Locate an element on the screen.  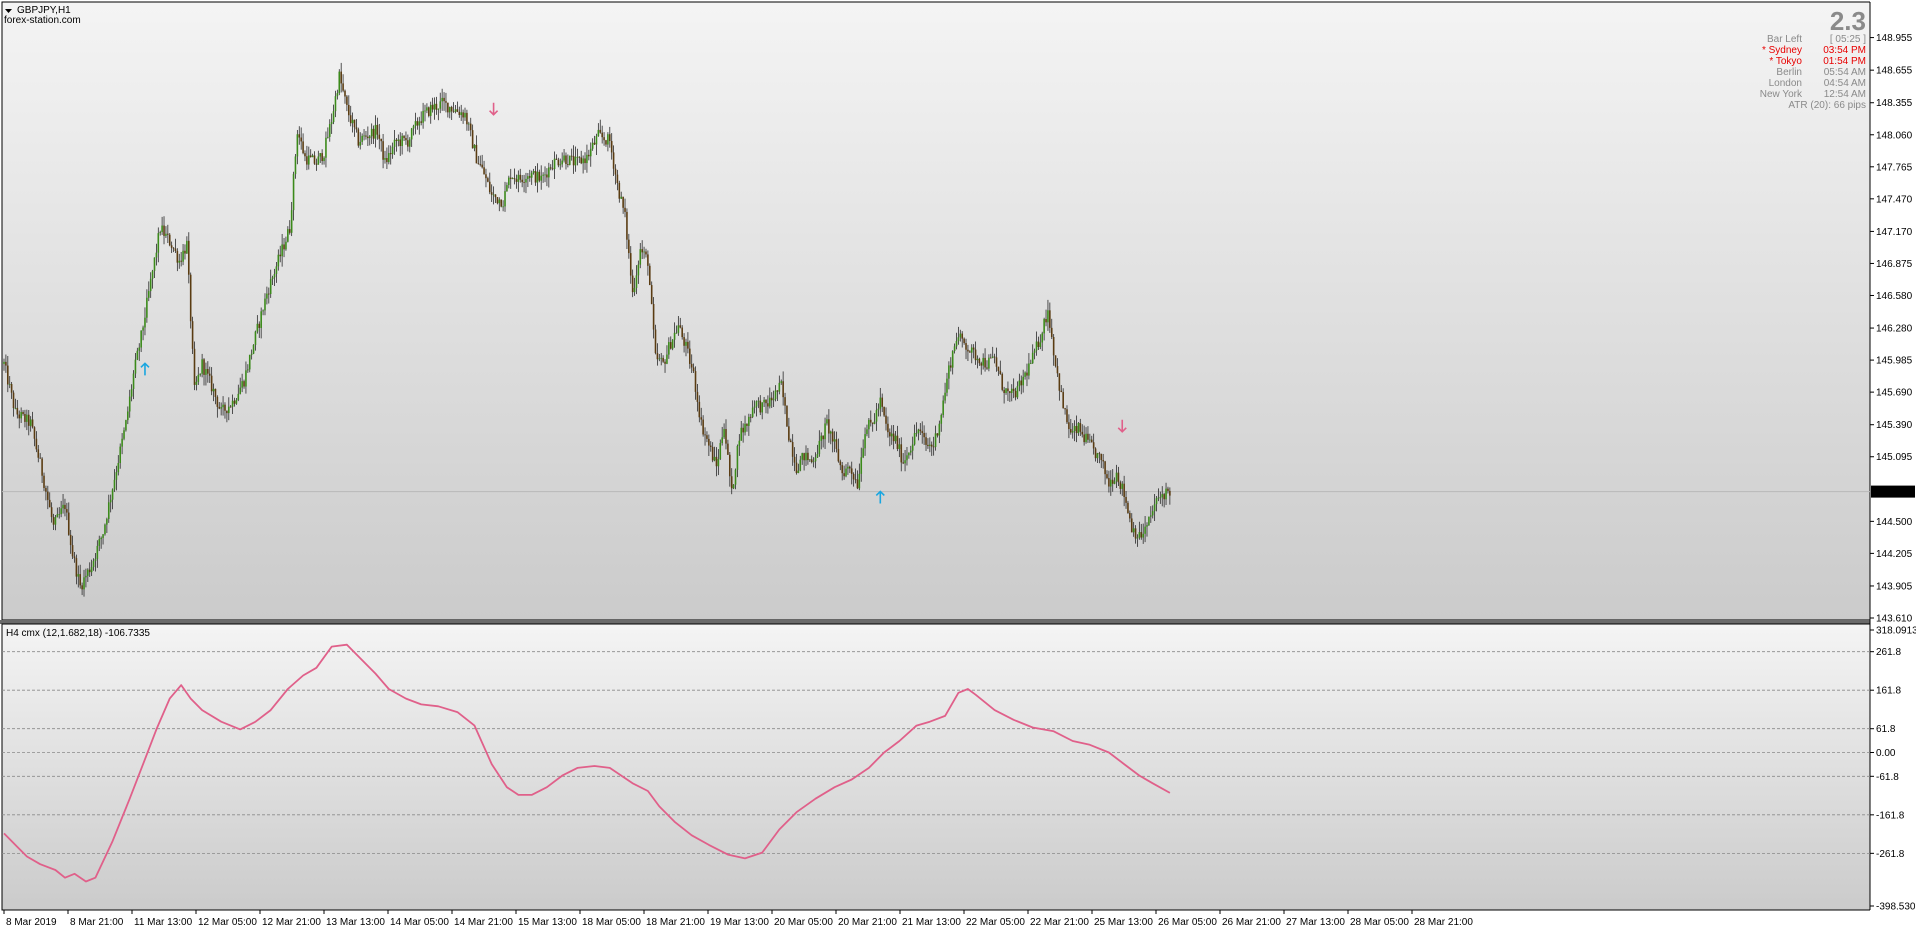
time-tick-label: 11 Mar 13:00 is located at coordinates (163, 922).